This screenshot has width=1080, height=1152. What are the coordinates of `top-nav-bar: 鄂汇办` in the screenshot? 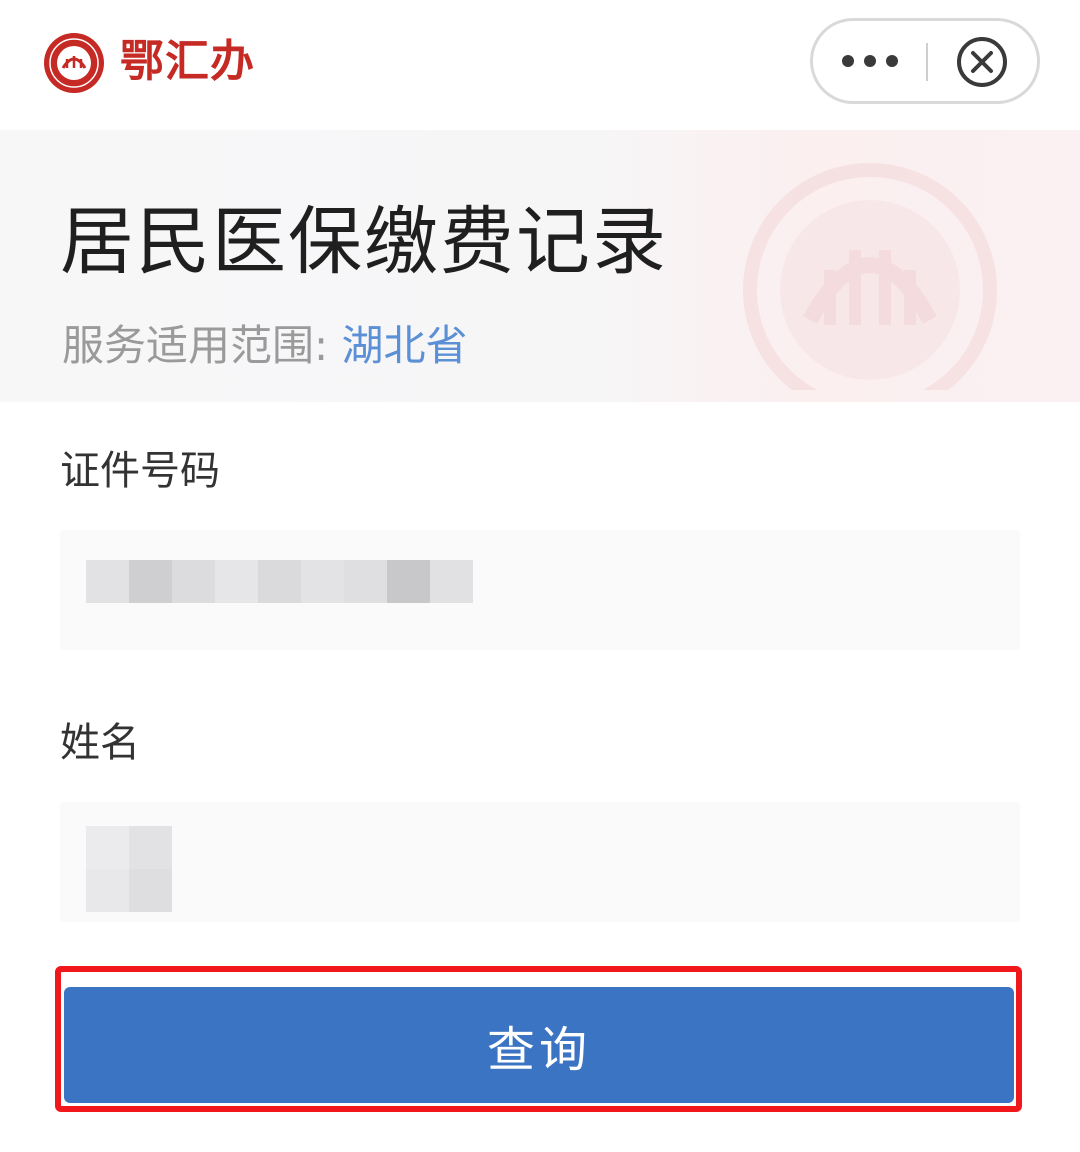 It's located at (540, 65).